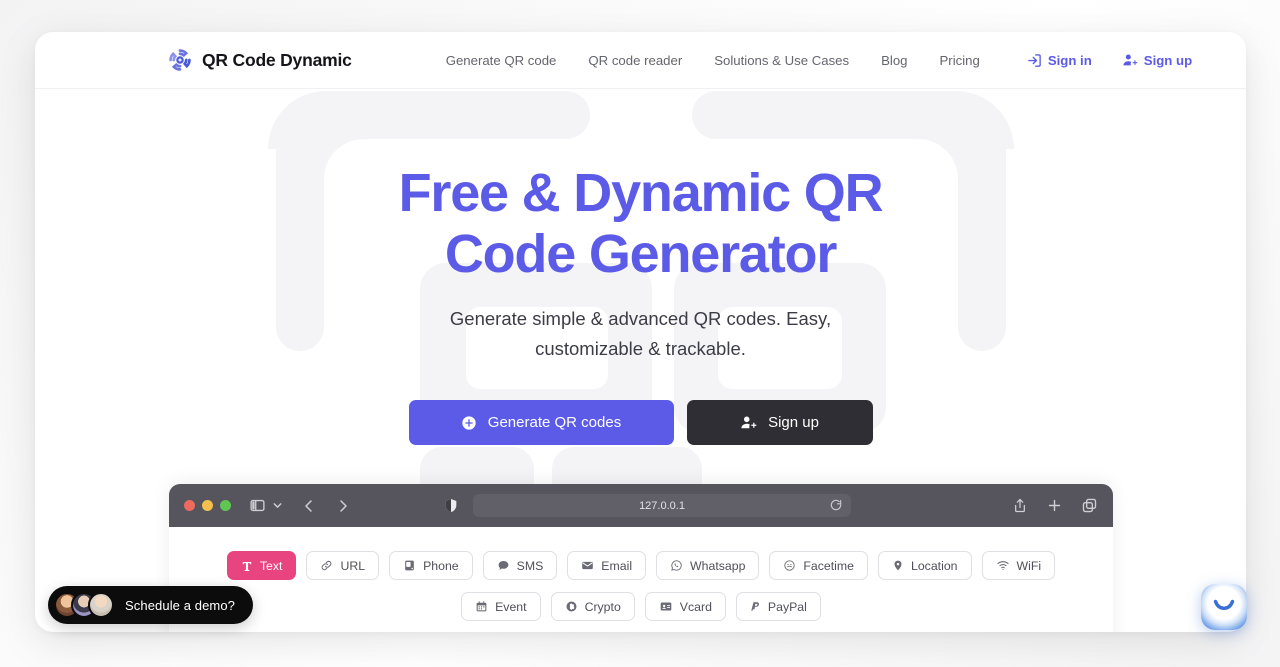  Describe the element at coordinates (828, 565) in the screenshot. I see `qr-type-facetime-label: Facetime` at that location.